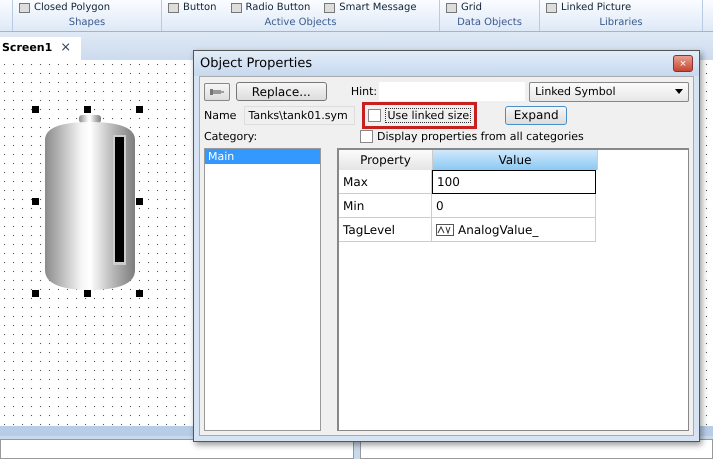  What do you see at coordinates (472, 136) in the screenshot?
I see `display-all-checkbox: Display properties from all categories` at bounding box center [472, 136].